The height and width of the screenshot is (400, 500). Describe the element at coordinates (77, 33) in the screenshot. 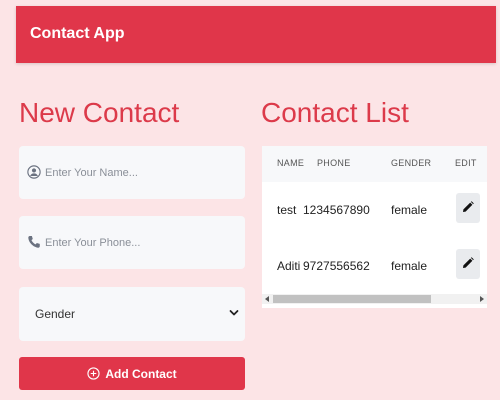

I see `app-title: Contact App` at that location.